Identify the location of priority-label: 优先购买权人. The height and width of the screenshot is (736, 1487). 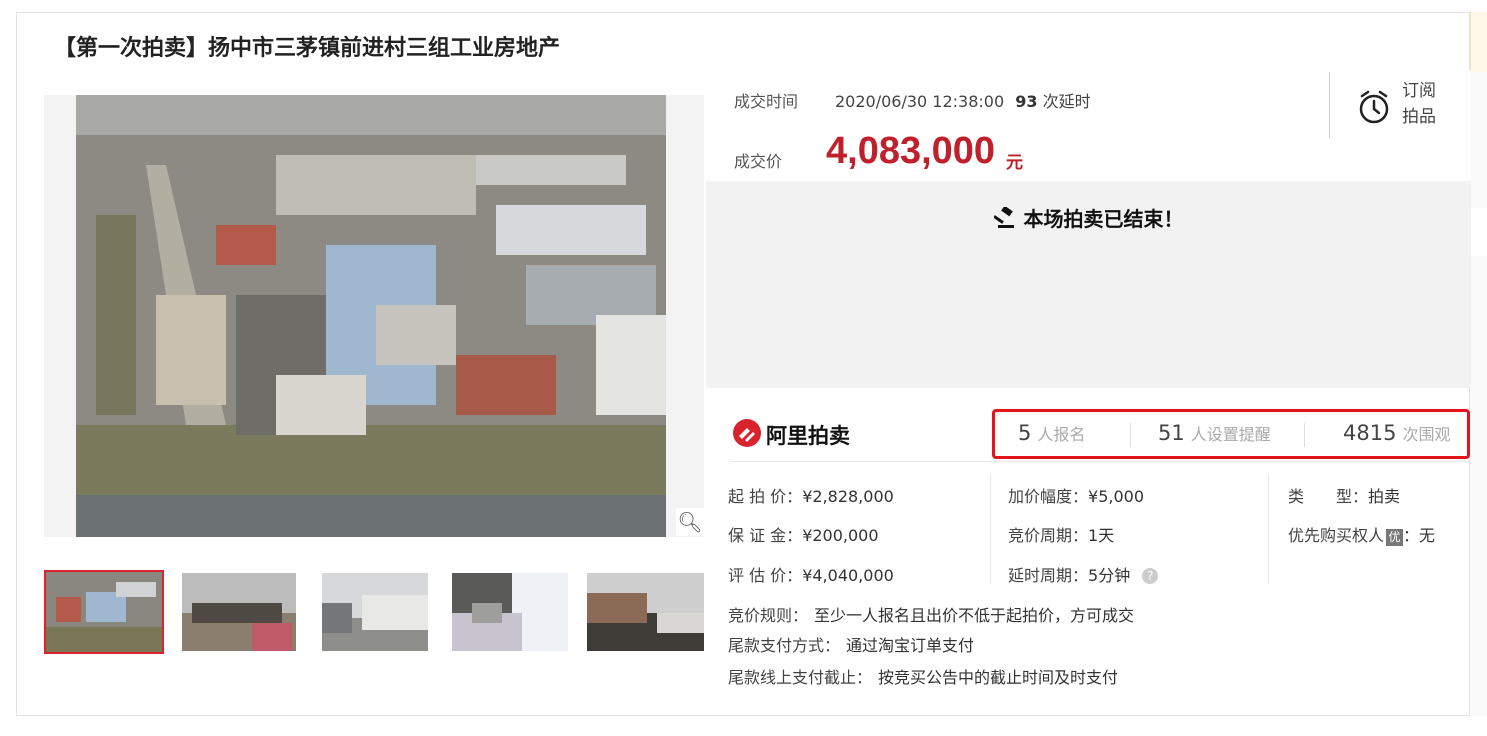
(1336, 535).